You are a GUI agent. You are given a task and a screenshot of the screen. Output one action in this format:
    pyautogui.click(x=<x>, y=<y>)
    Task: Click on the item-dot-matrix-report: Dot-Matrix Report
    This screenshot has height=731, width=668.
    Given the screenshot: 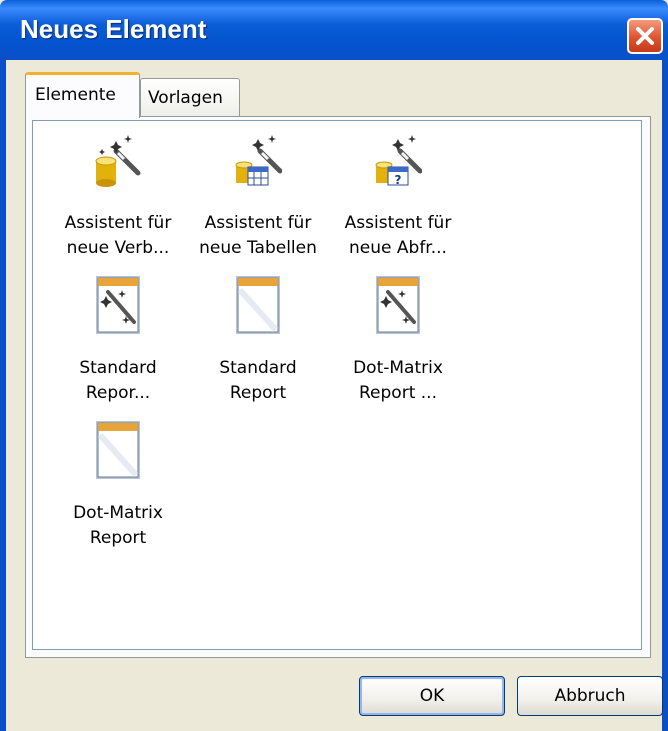 What is the action you would take?
    pyautogui.click(x=118, y=491)
    